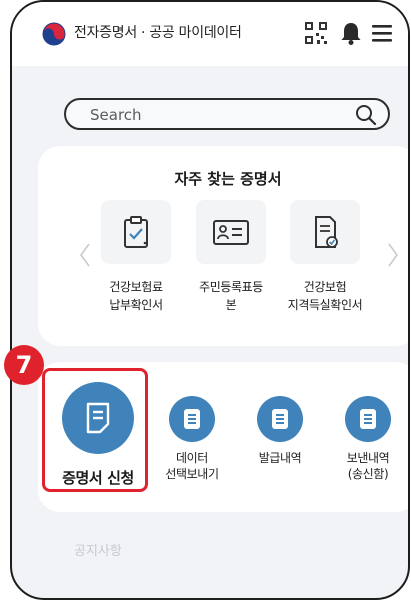 Image resolution: width=411 pixels, height=600 pixels. I want to click on chevron-left-icon, so click(85, 255).